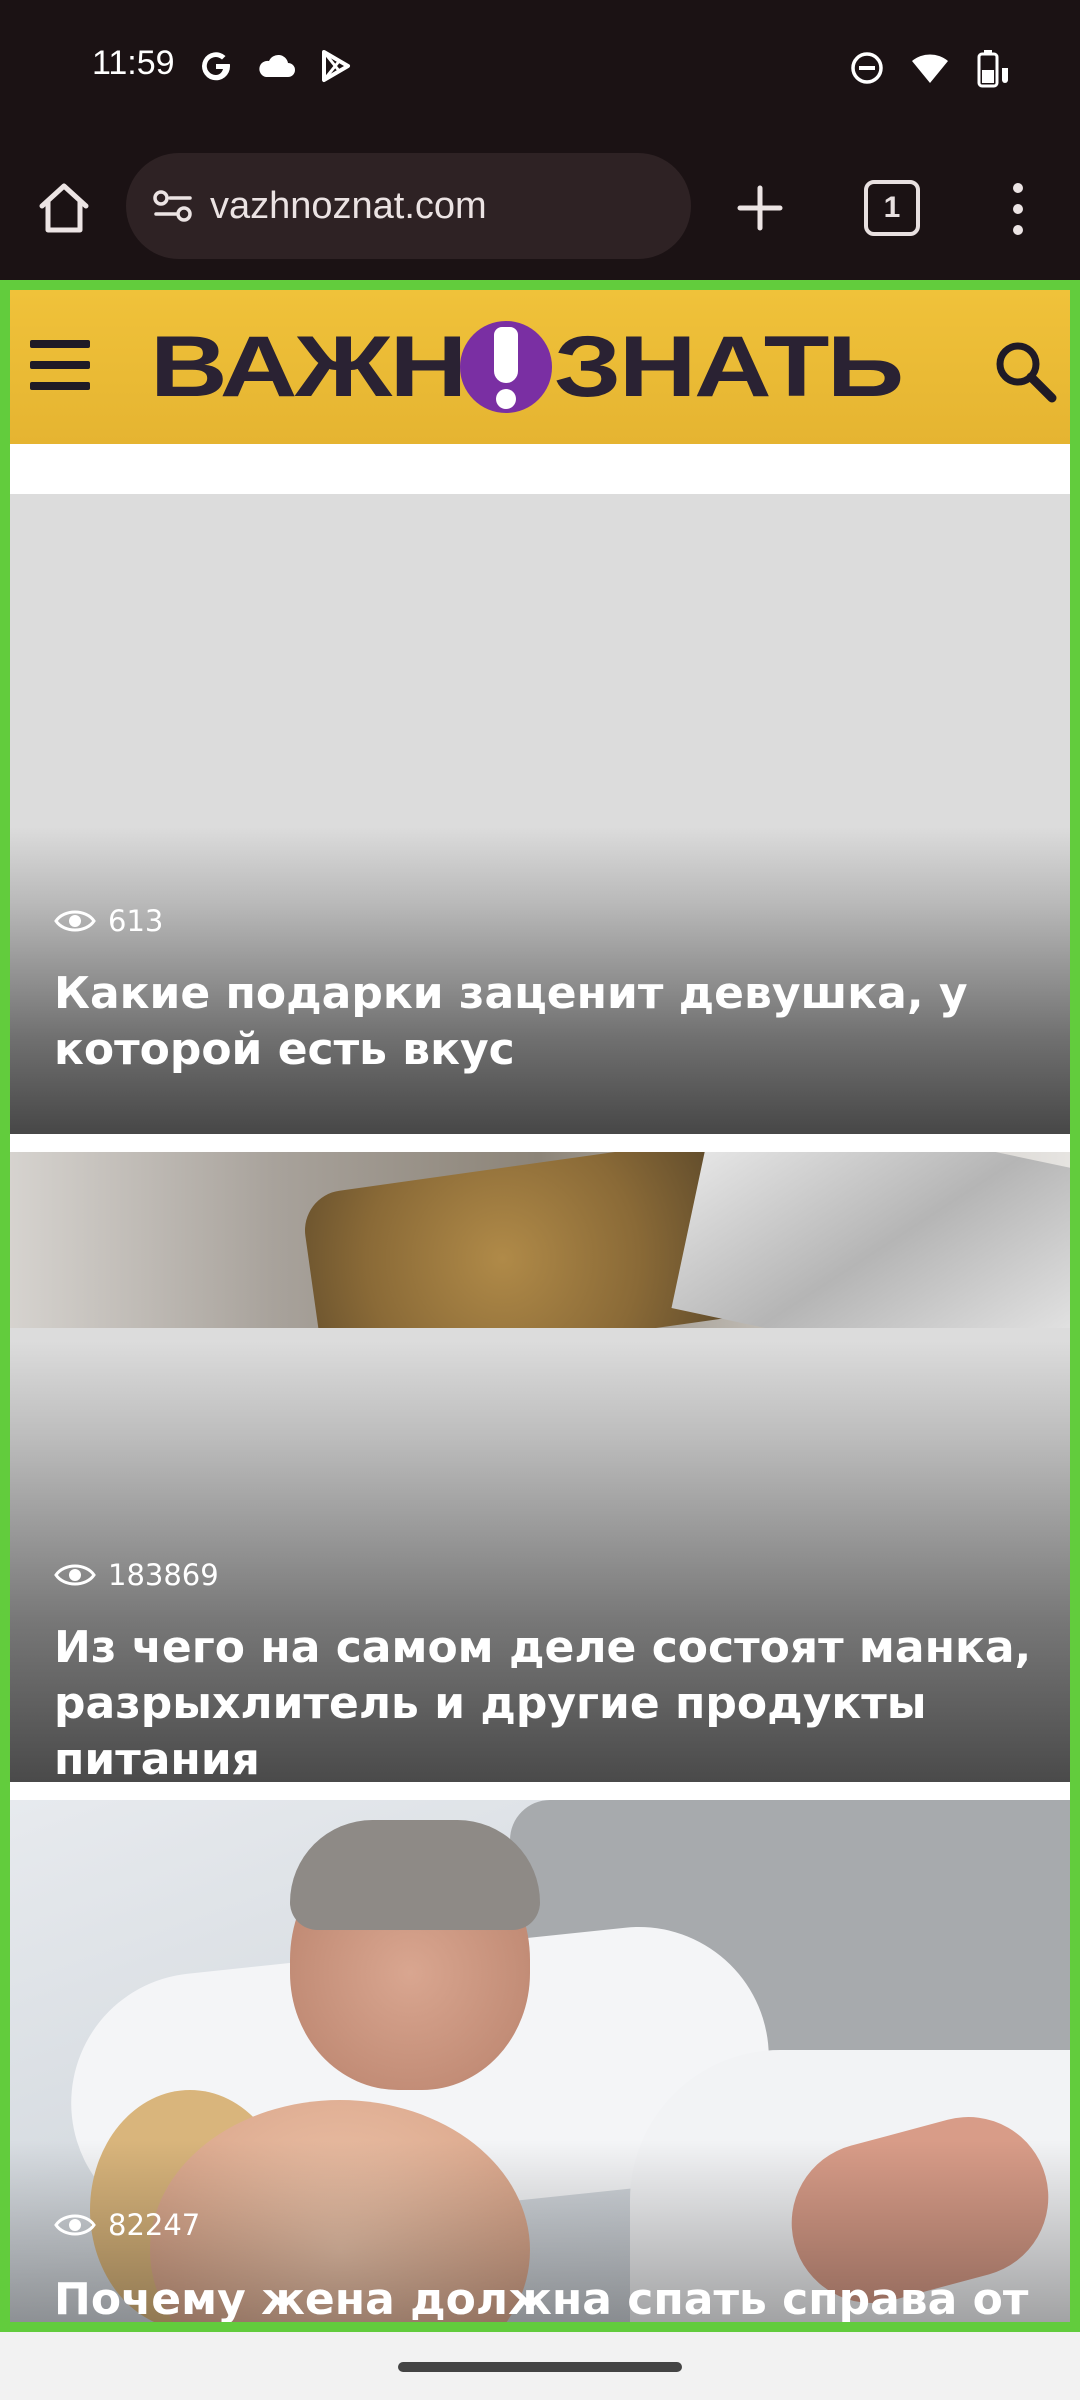 The image size is (1080, 2400). What do you see at coordinates (867, 68) in the screenshot?
I see `do-not-disturb-icon` at bounding box center [867, 68].